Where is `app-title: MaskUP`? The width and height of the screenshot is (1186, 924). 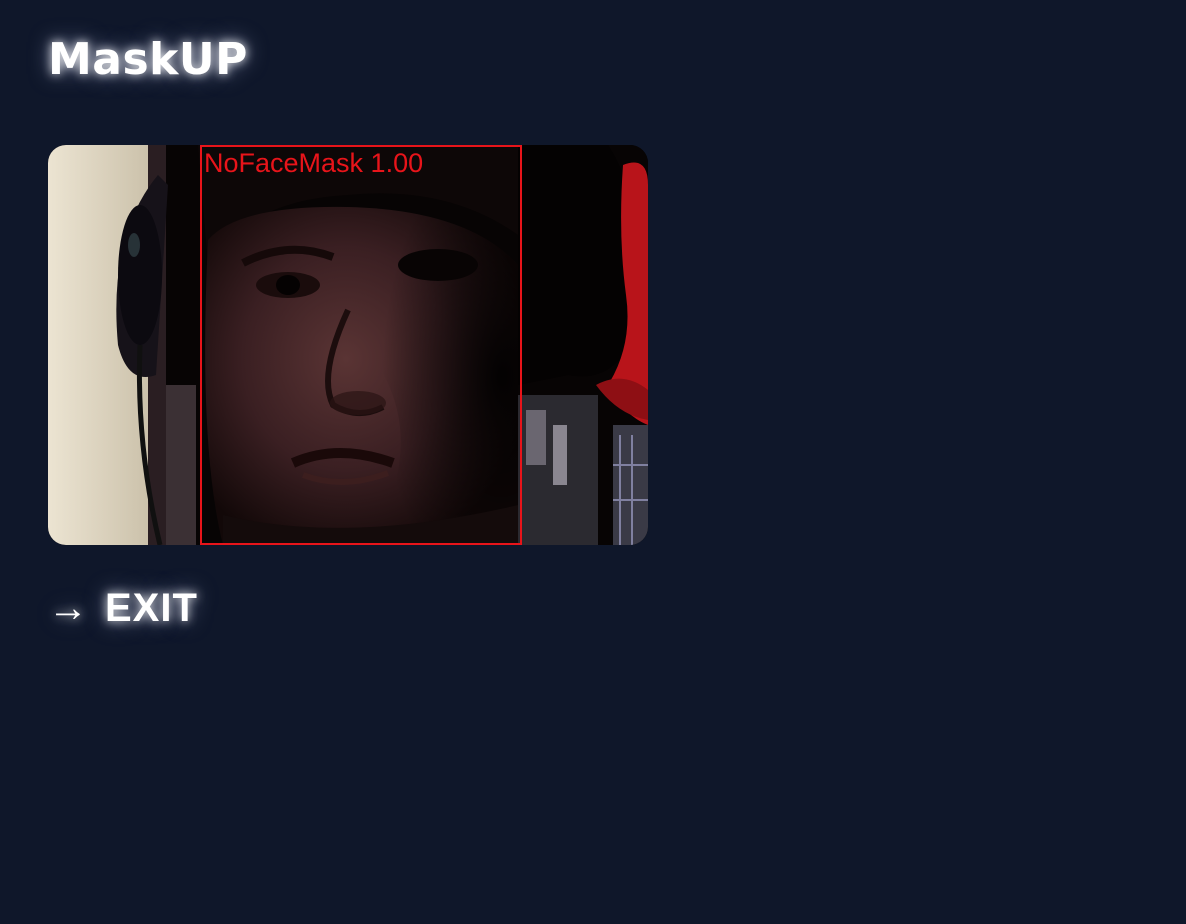 app-title: MaskUP is located at coordinates (148, 59).